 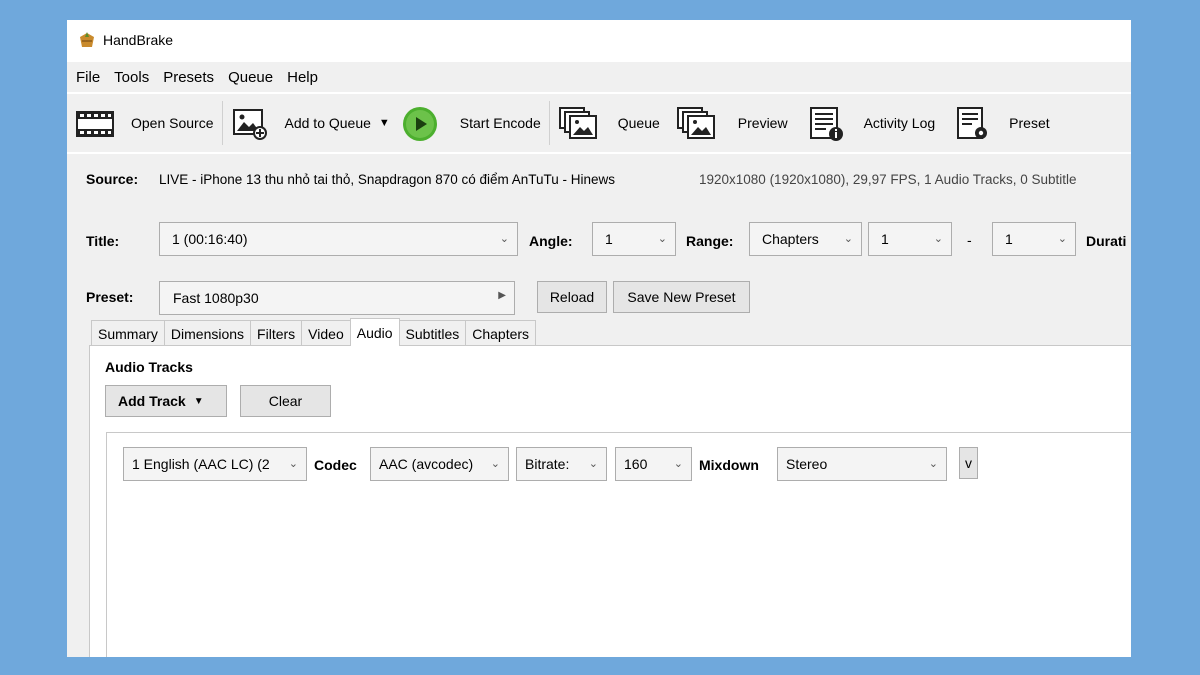 I want to click on range-end-value: 1, so click(x=1009, y=239).